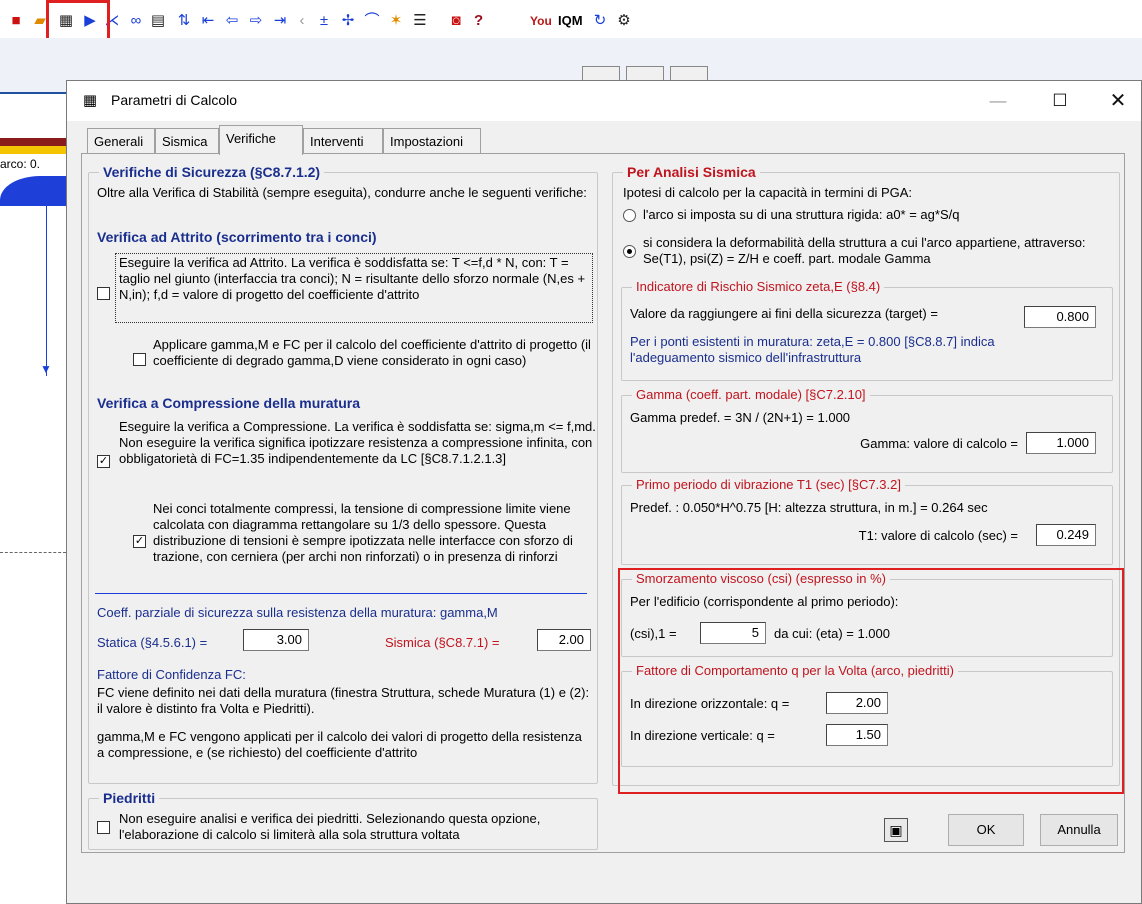 This screenshot has height=904, width=1142. What do you see at coordinates (302, 21) in the screenshot?
I see `step-icon: ‹` at bounding box center [302, 21].